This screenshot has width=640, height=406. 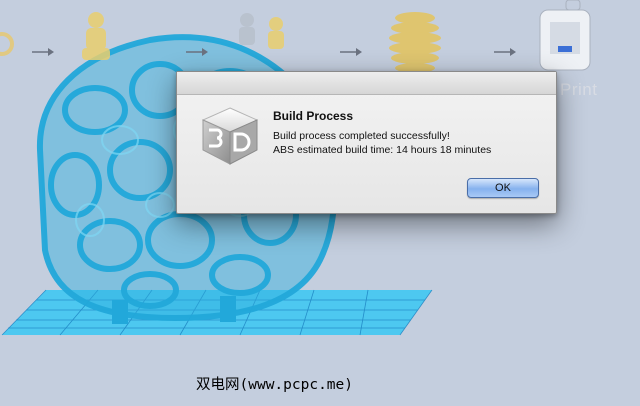 What do you see at coordinates (361, 136) in the screenshot?
I see `dialog-message-success: Build process completed successfully!` at bounding box center [361, 136].